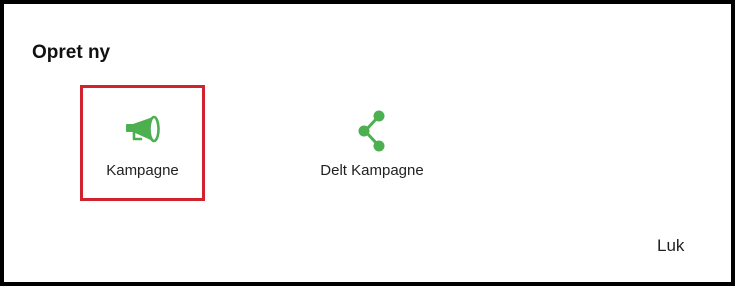  What do you see at coordinates (670, 246) in the screenshot?
I see `close-button: Luk` at bounding box center [670, 246].